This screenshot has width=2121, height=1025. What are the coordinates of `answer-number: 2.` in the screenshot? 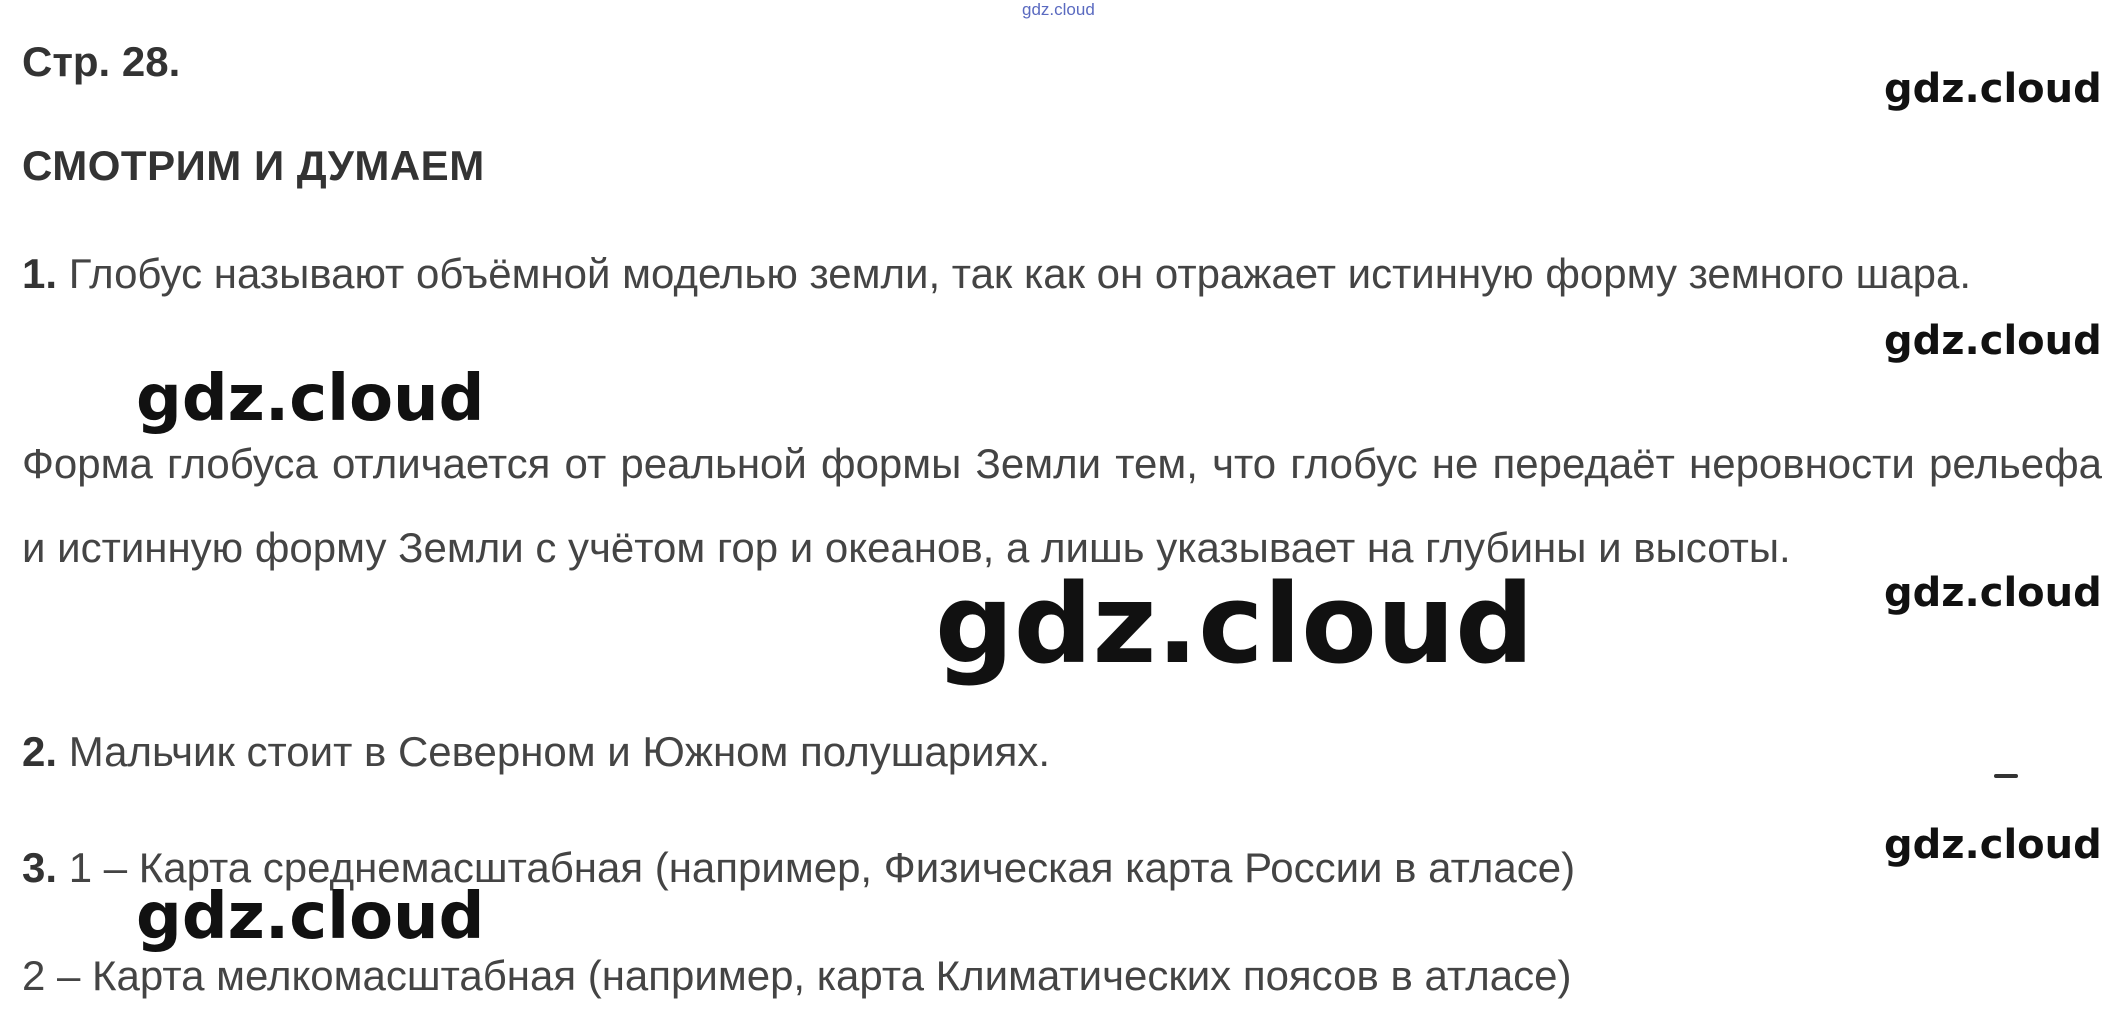 It's located at (40, 751).